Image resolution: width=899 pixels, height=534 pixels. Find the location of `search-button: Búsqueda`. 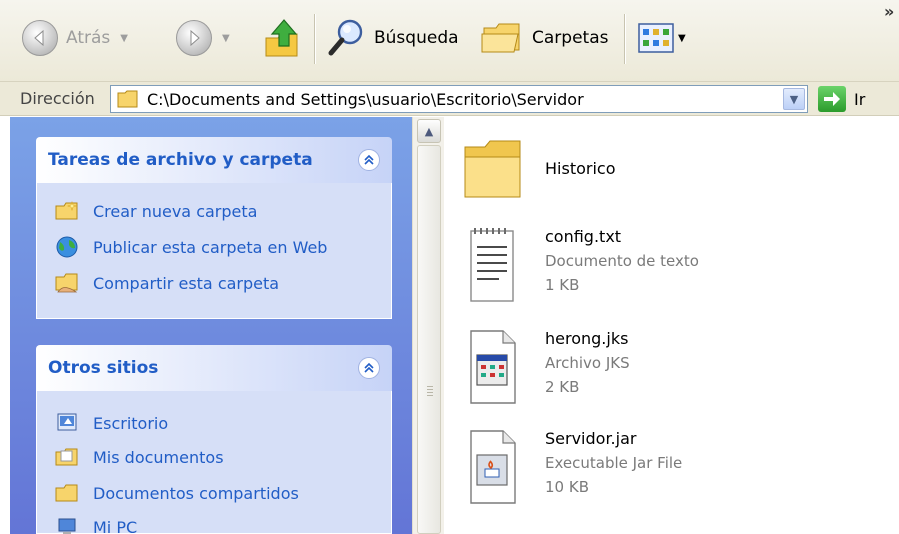

search-button: Búsqueda is located at coordinates (392, 38).